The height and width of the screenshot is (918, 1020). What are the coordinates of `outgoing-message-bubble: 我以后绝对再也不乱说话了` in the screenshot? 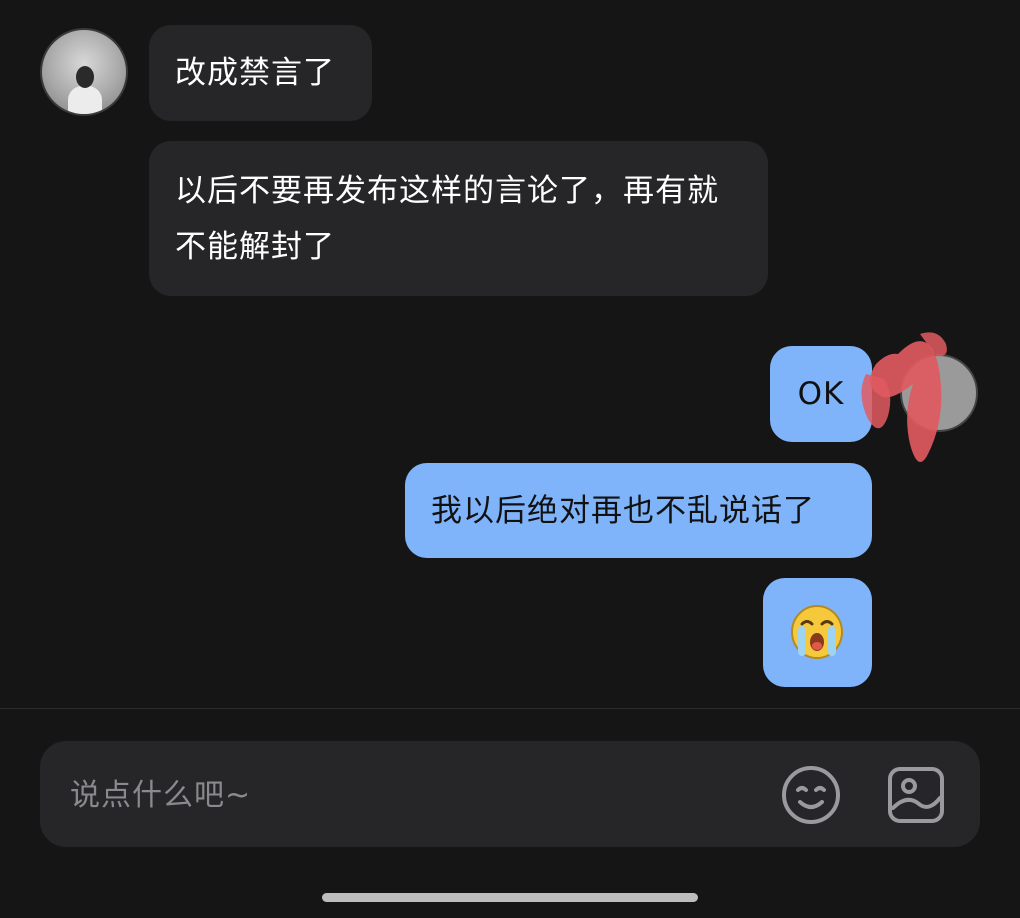 It's located at (638, 510).